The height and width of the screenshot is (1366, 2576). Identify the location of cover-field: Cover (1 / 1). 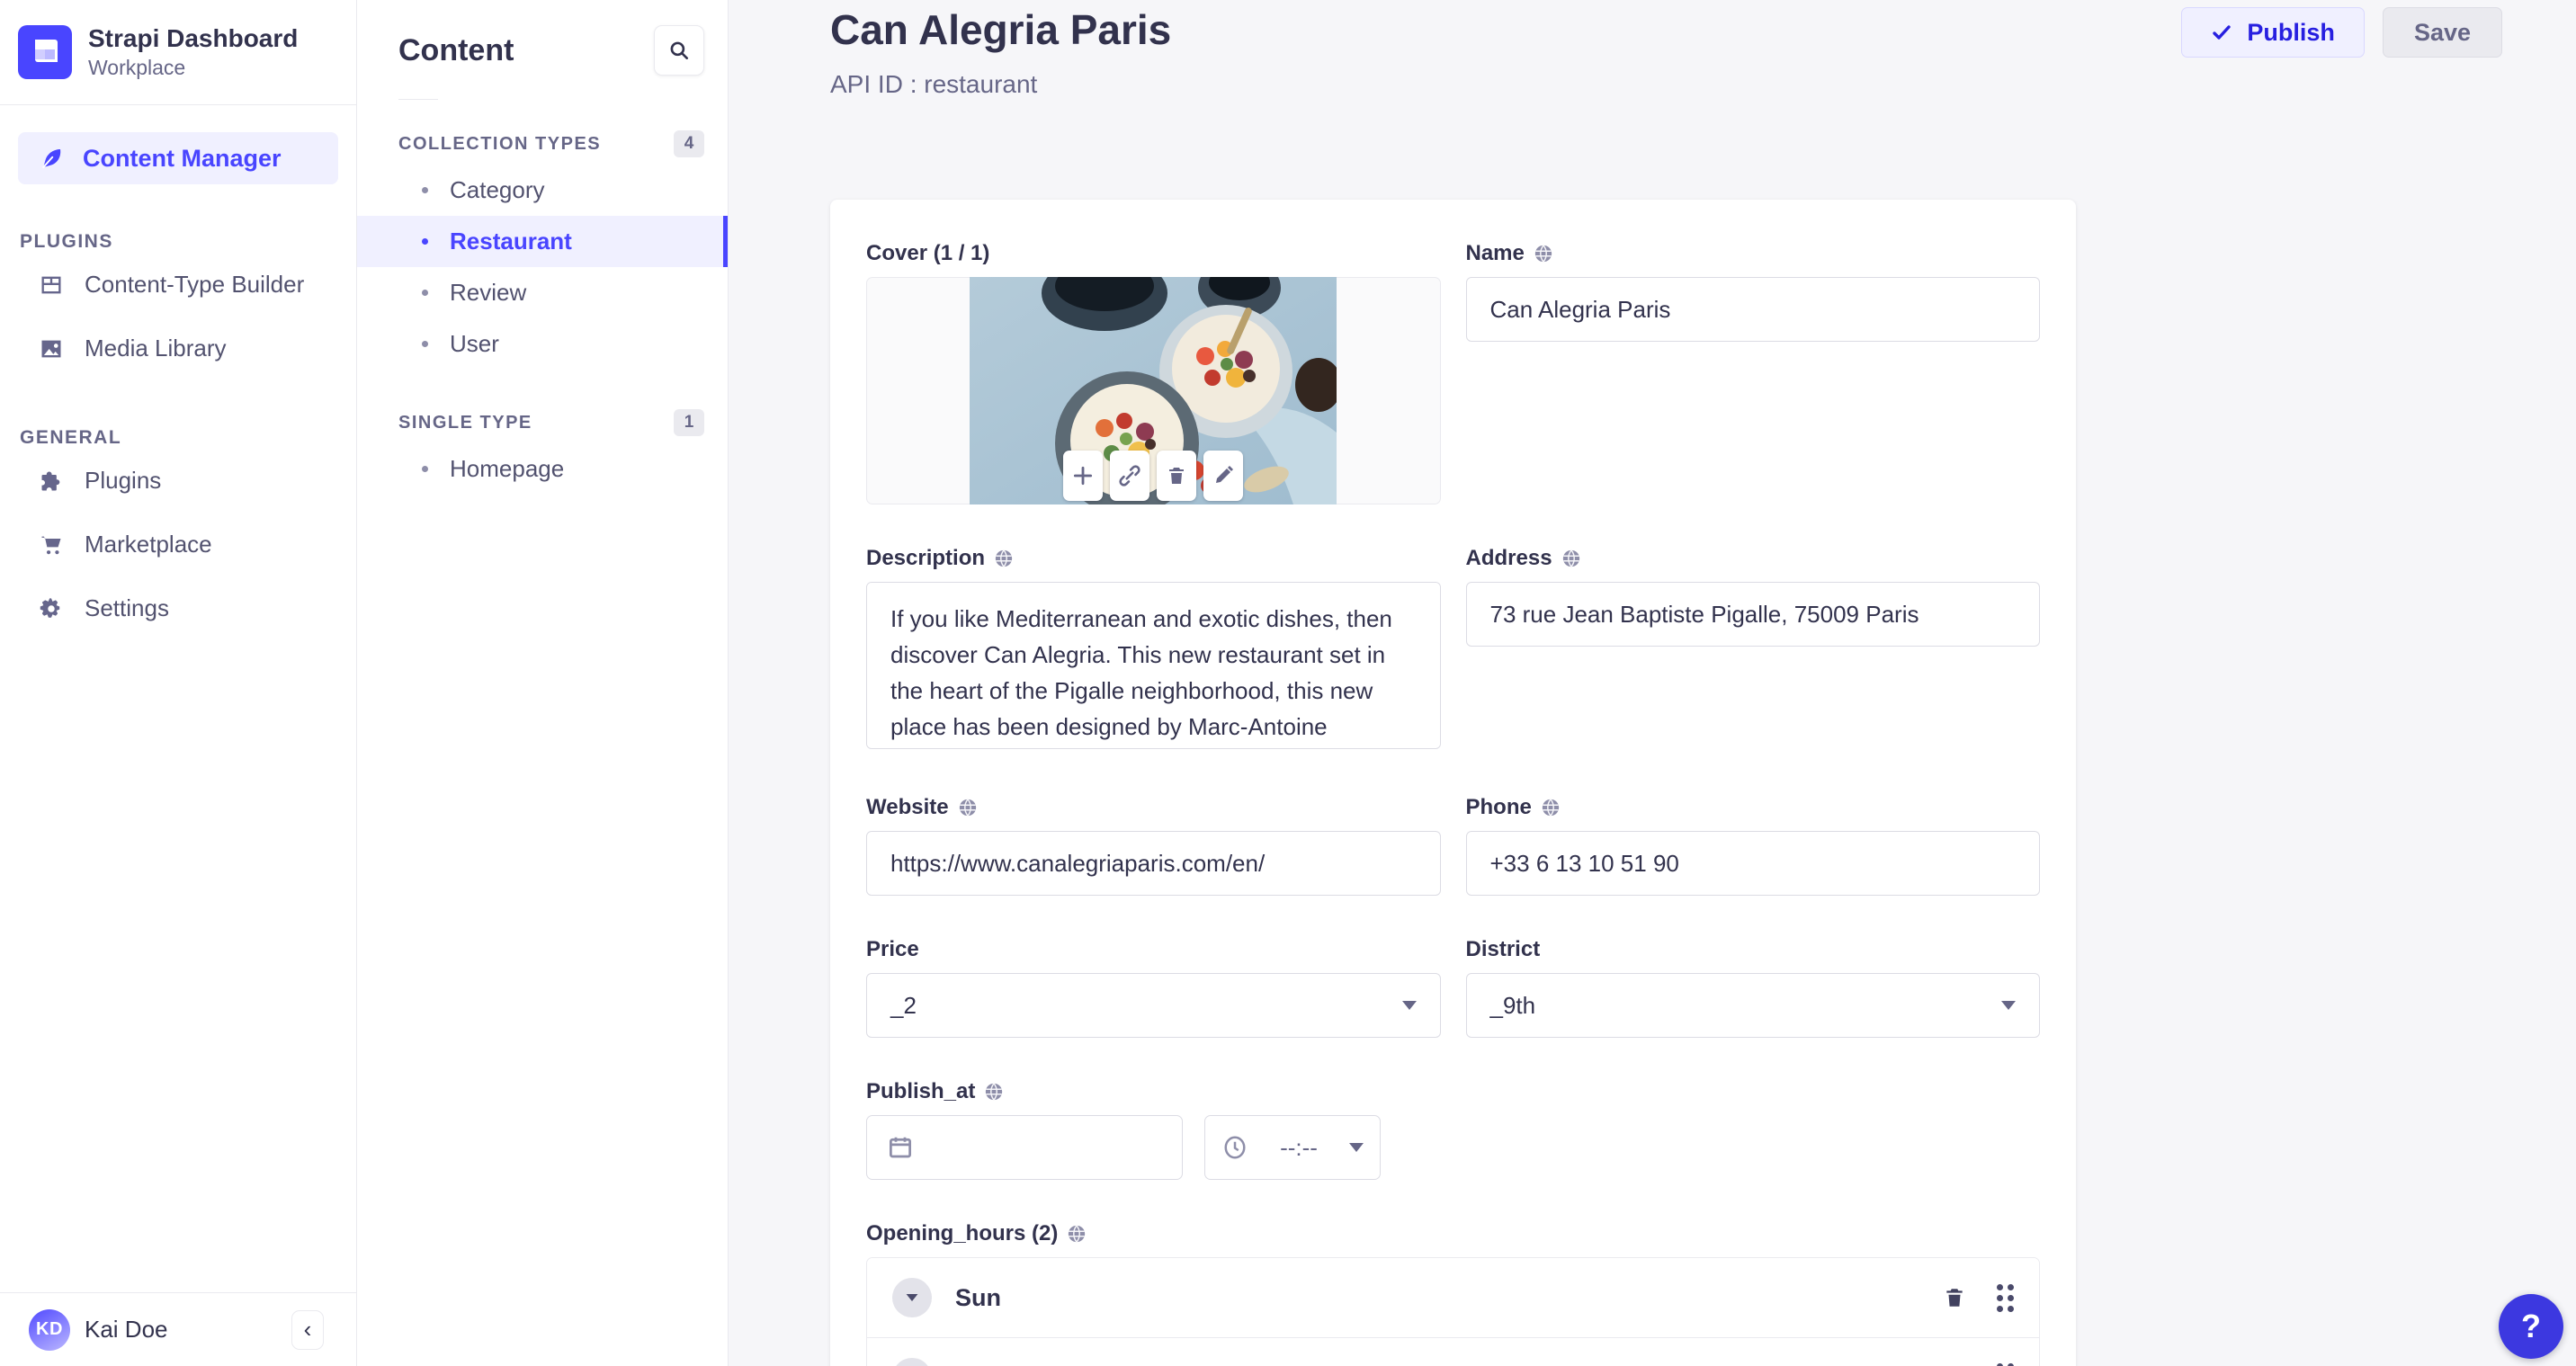
(1153, 372).